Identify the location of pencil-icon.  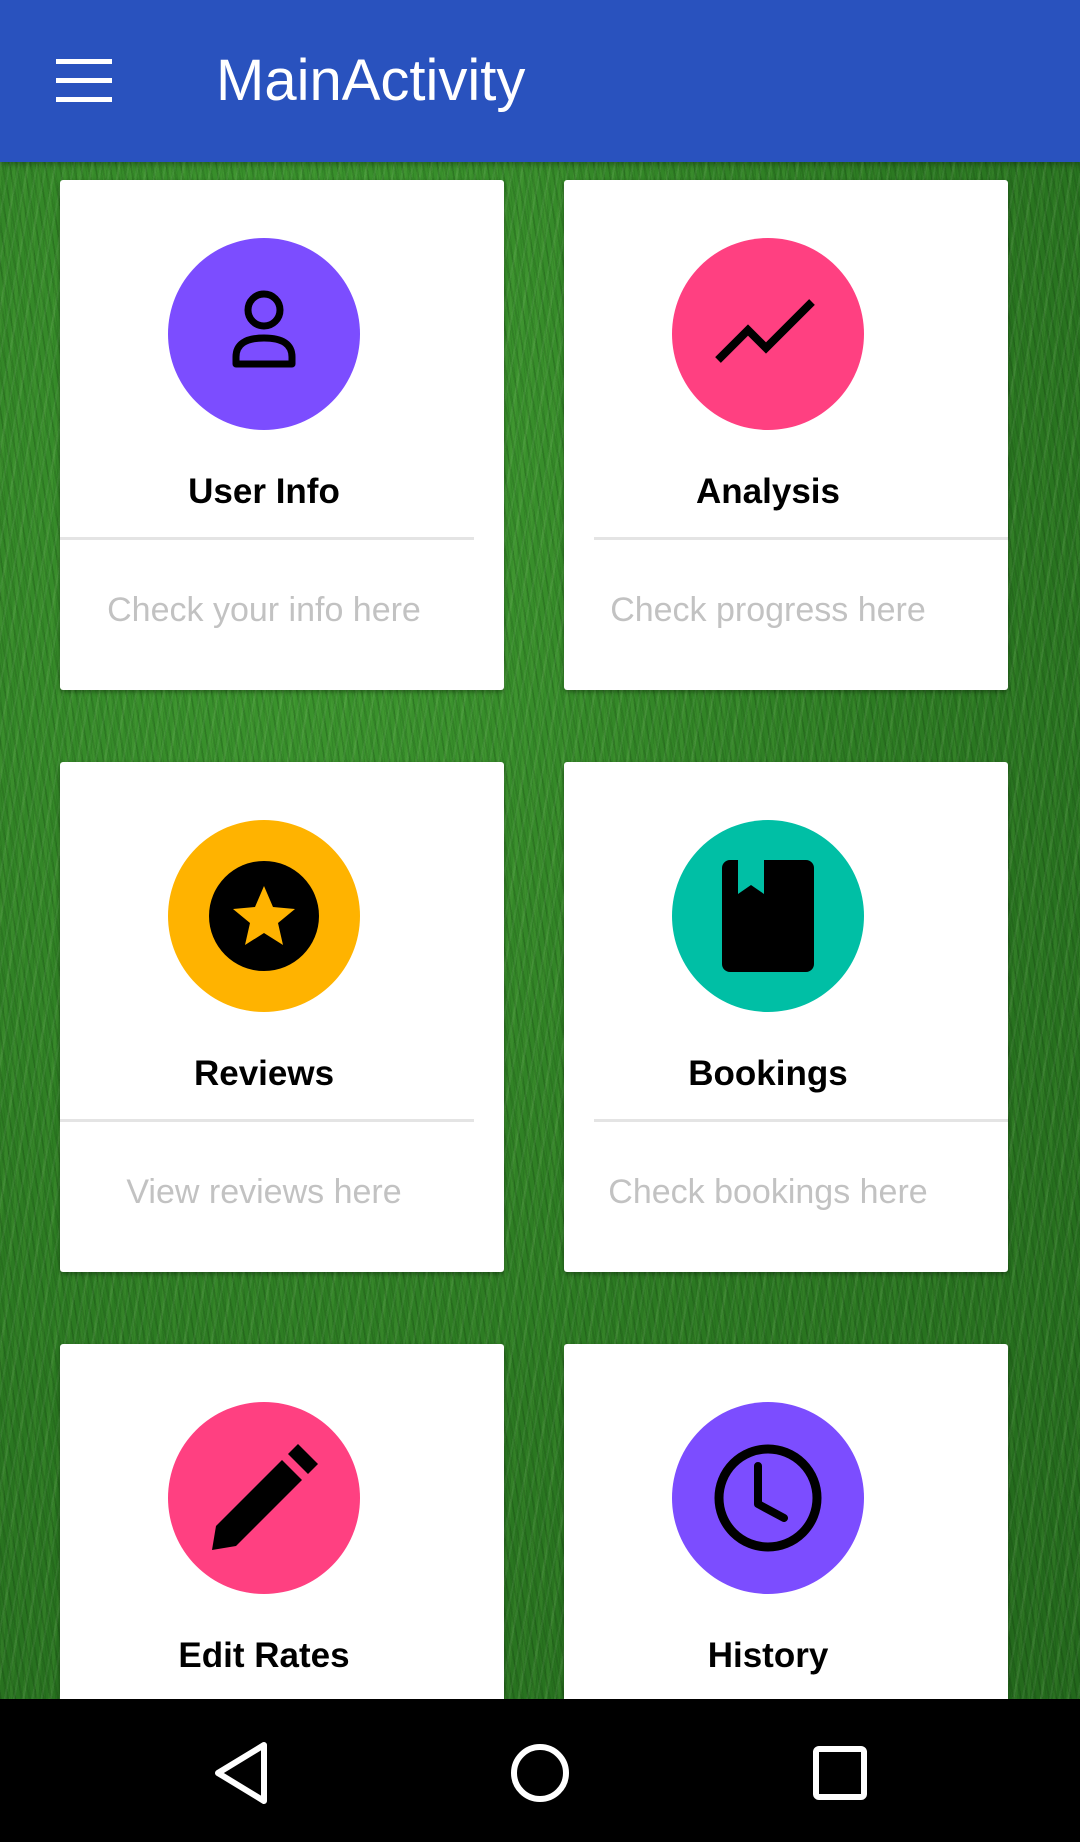
(265, 1497).